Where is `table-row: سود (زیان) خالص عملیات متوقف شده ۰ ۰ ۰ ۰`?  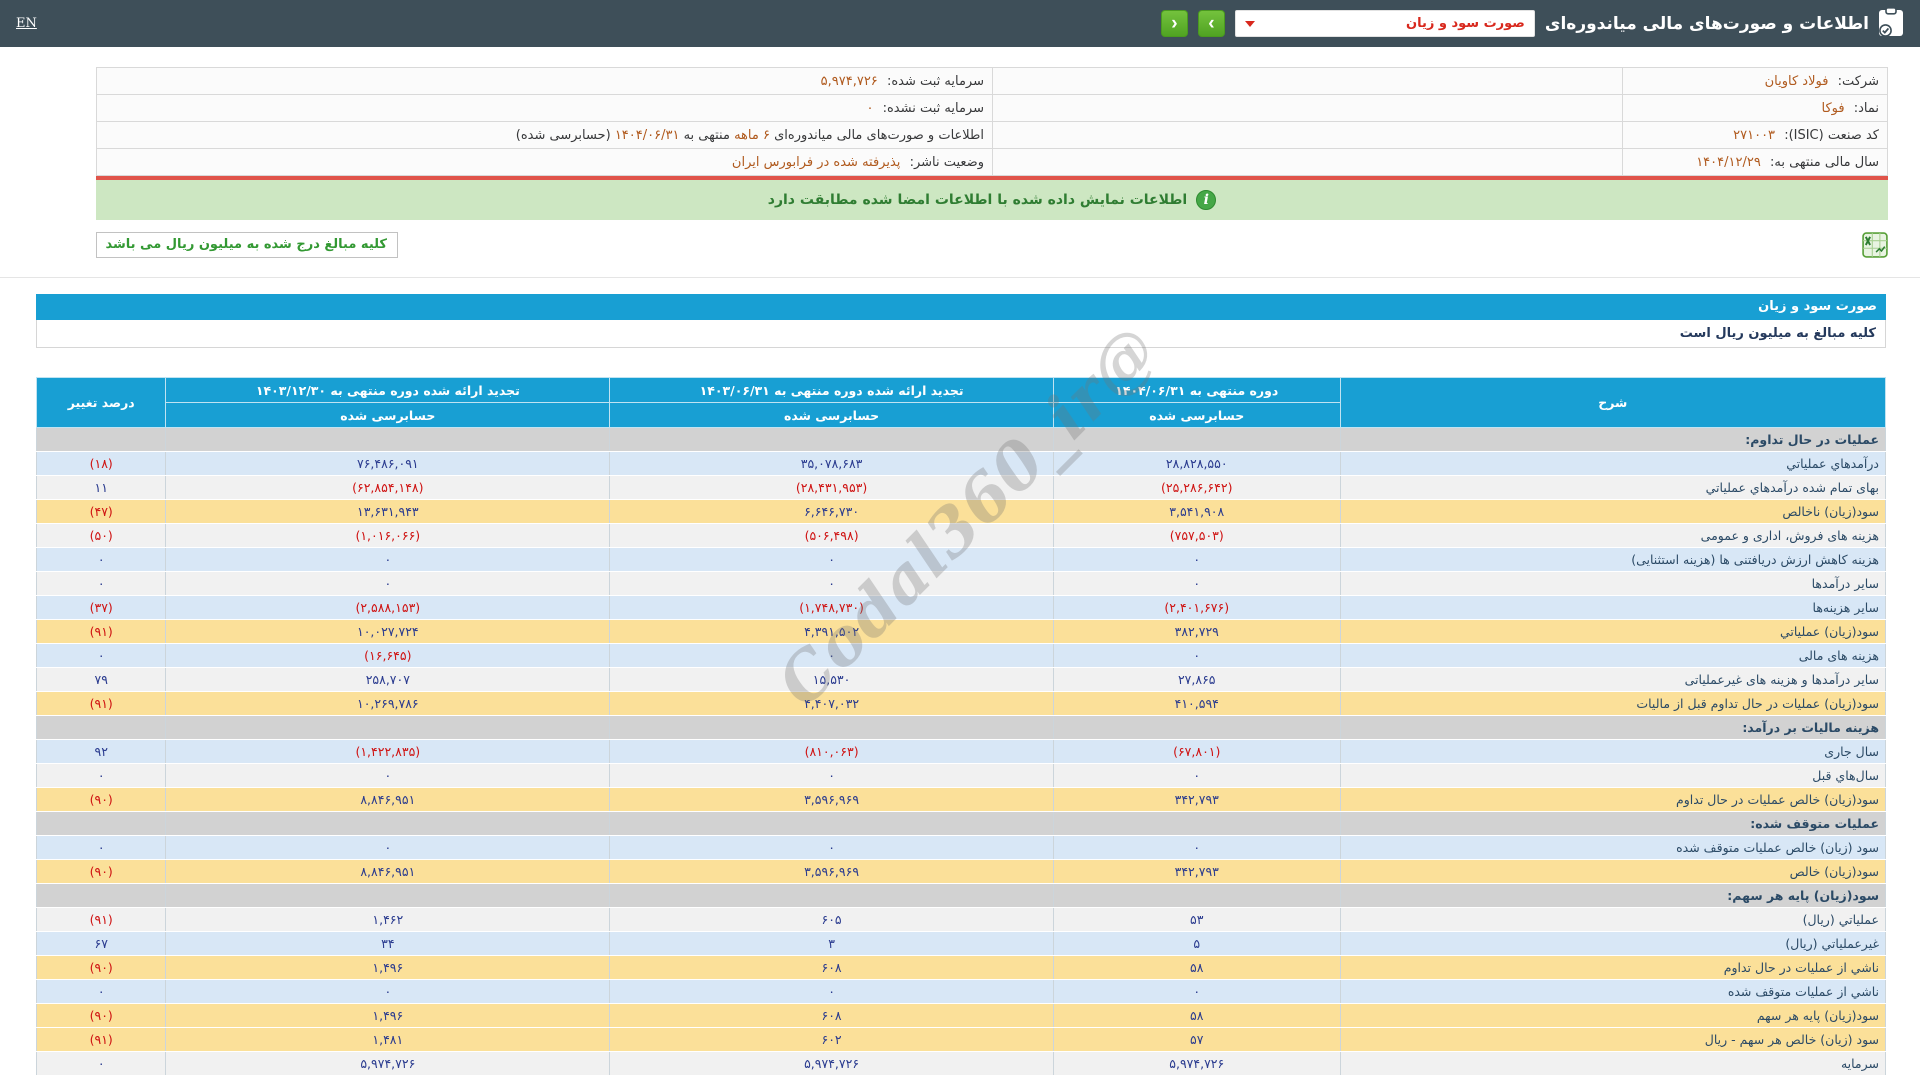 table-row: سود (زیان) خالص عملیات متوقف شده ۰ ۰ ۰ ۰ is located at coordinates (961, 847).